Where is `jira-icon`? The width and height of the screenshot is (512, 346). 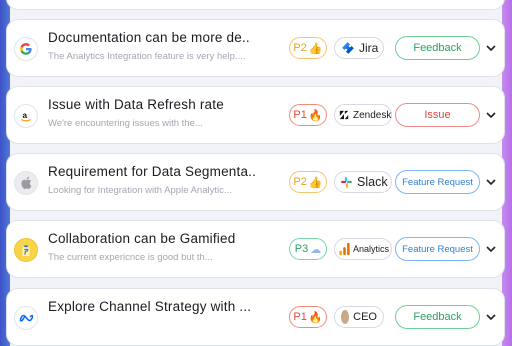
jira-icon is located at coordinates (348, 48).